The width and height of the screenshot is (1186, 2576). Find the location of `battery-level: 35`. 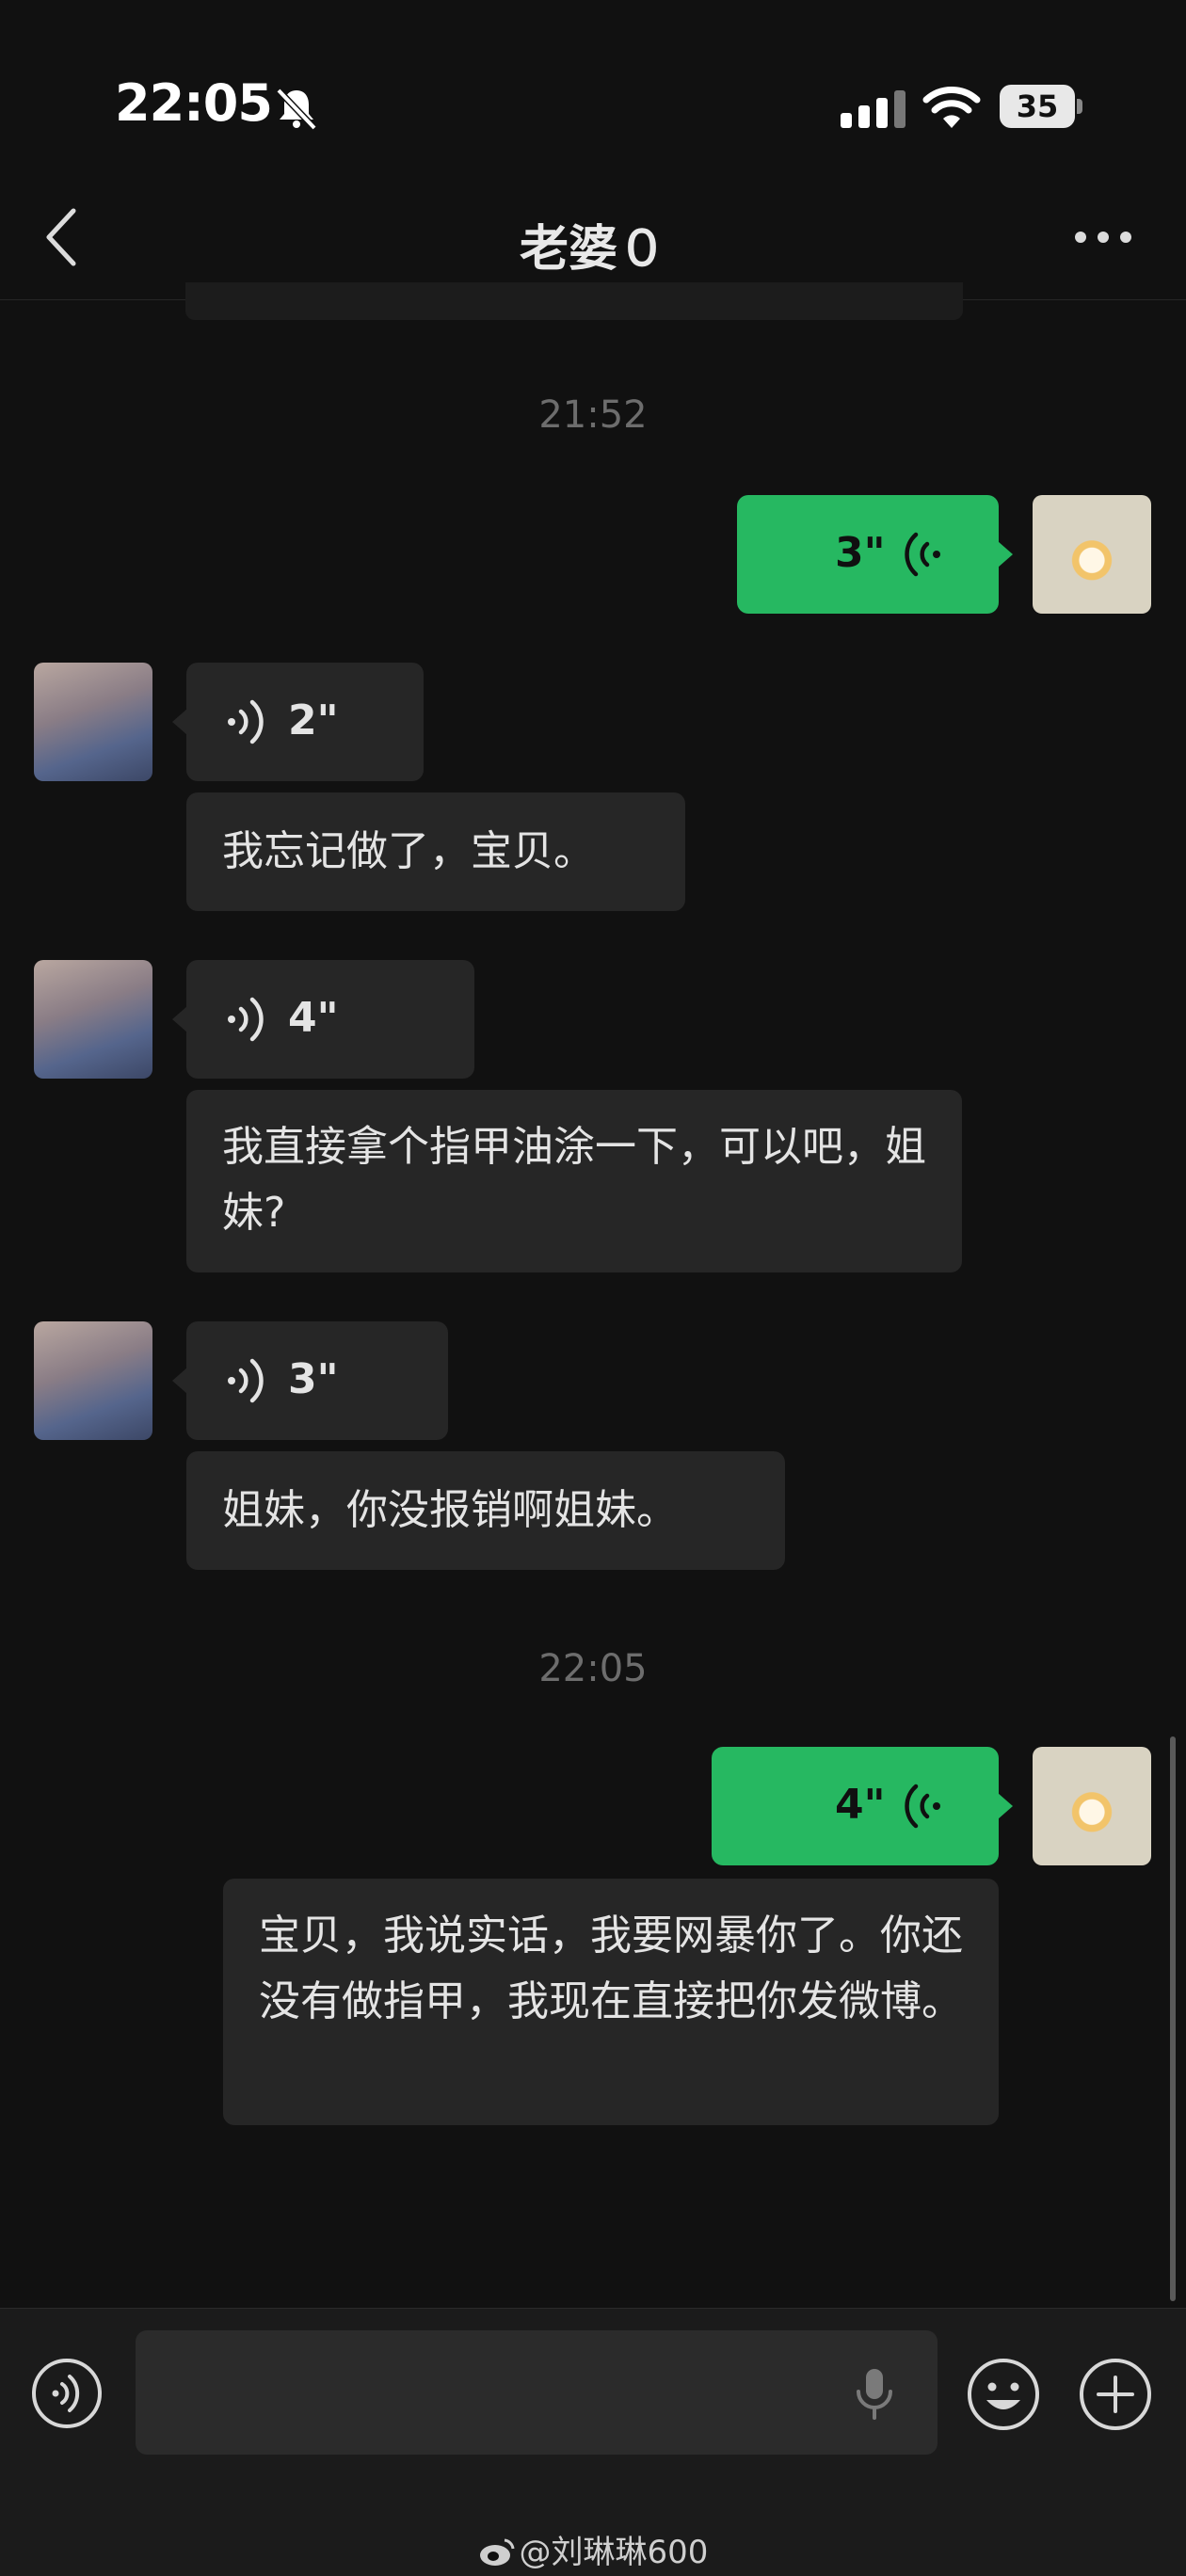

battery-level: 35 is located at coordinates (1037, 106).